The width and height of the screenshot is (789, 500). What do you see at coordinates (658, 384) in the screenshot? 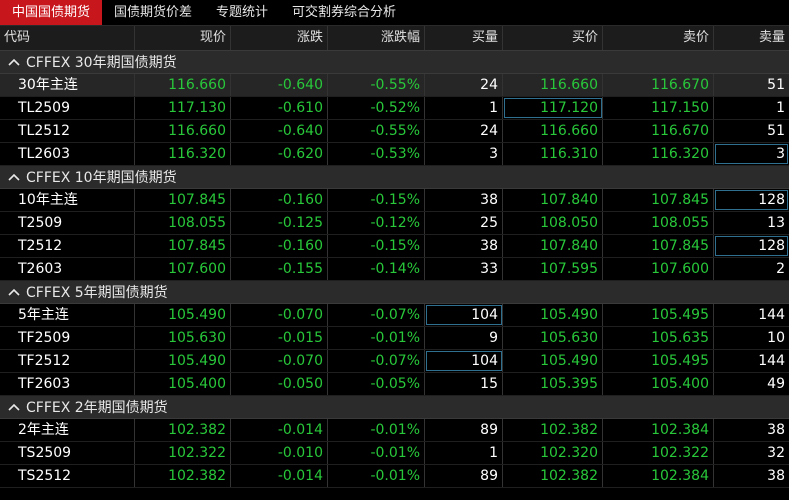
I see `row-ask-price: 105.400` at bounding box center [658, 384].